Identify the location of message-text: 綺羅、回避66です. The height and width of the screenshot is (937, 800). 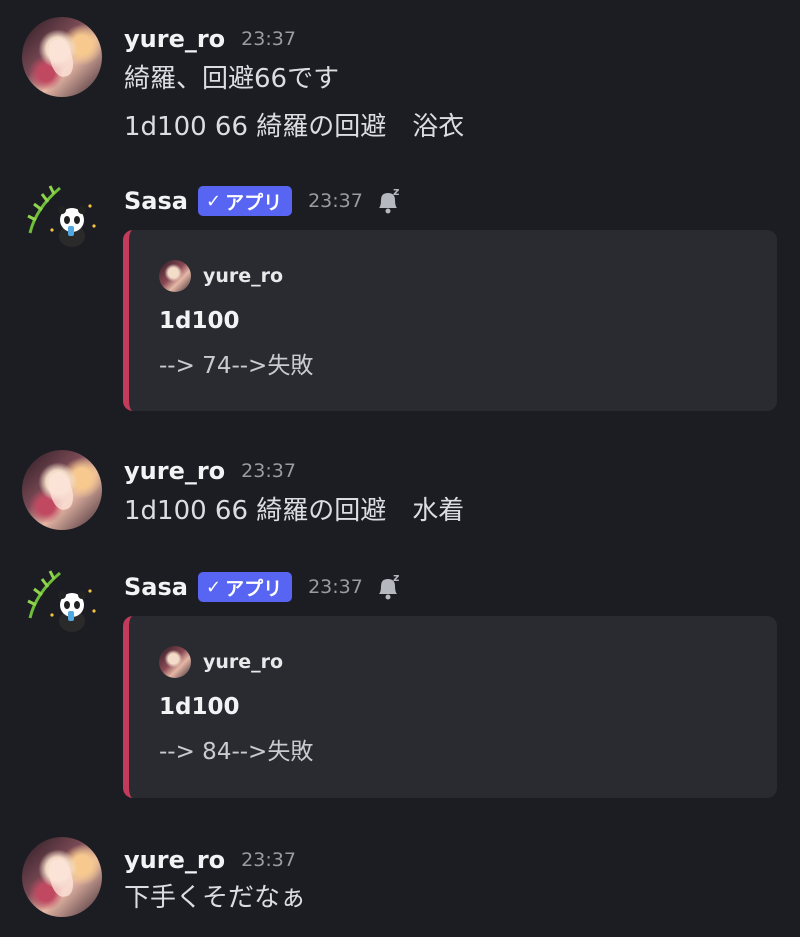
(232, 79).